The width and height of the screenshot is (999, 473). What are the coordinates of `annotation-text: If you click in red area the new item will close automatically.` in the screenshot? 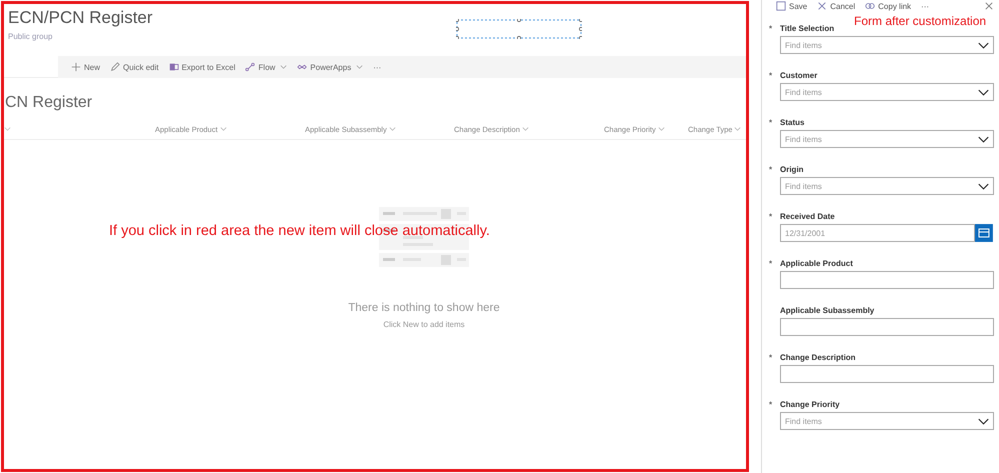 It's located at (299, 231).